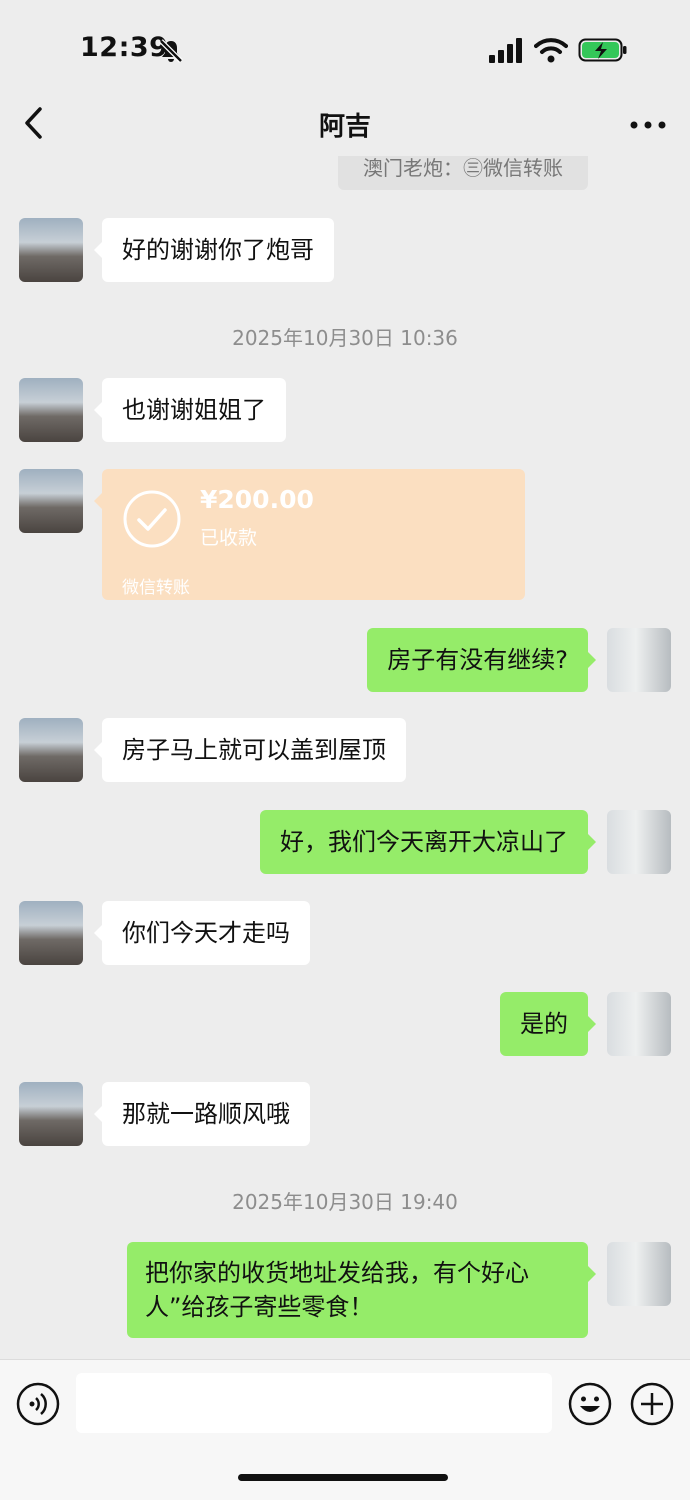 The width and height of the screenshot is (690, 1500). Describe the element at coordinates (38, 1404) in the screenshot. I see `voice-input-icon` at that location.